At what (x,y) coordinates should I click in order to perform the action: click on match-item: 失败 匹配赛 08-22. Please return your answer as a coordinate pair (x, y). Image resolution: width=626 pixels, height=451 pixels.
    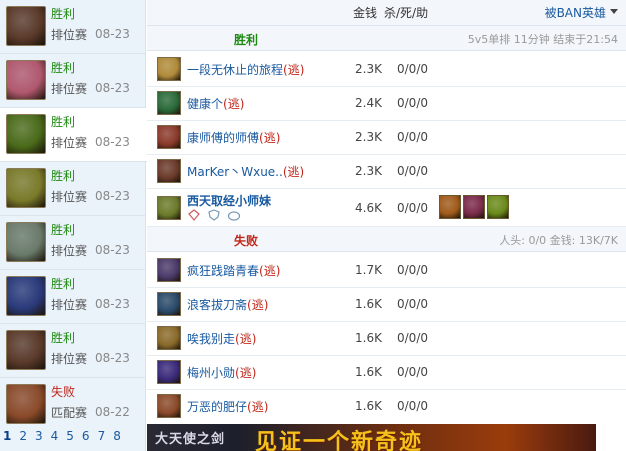
    Looking at the image, I should click on (73, 405).